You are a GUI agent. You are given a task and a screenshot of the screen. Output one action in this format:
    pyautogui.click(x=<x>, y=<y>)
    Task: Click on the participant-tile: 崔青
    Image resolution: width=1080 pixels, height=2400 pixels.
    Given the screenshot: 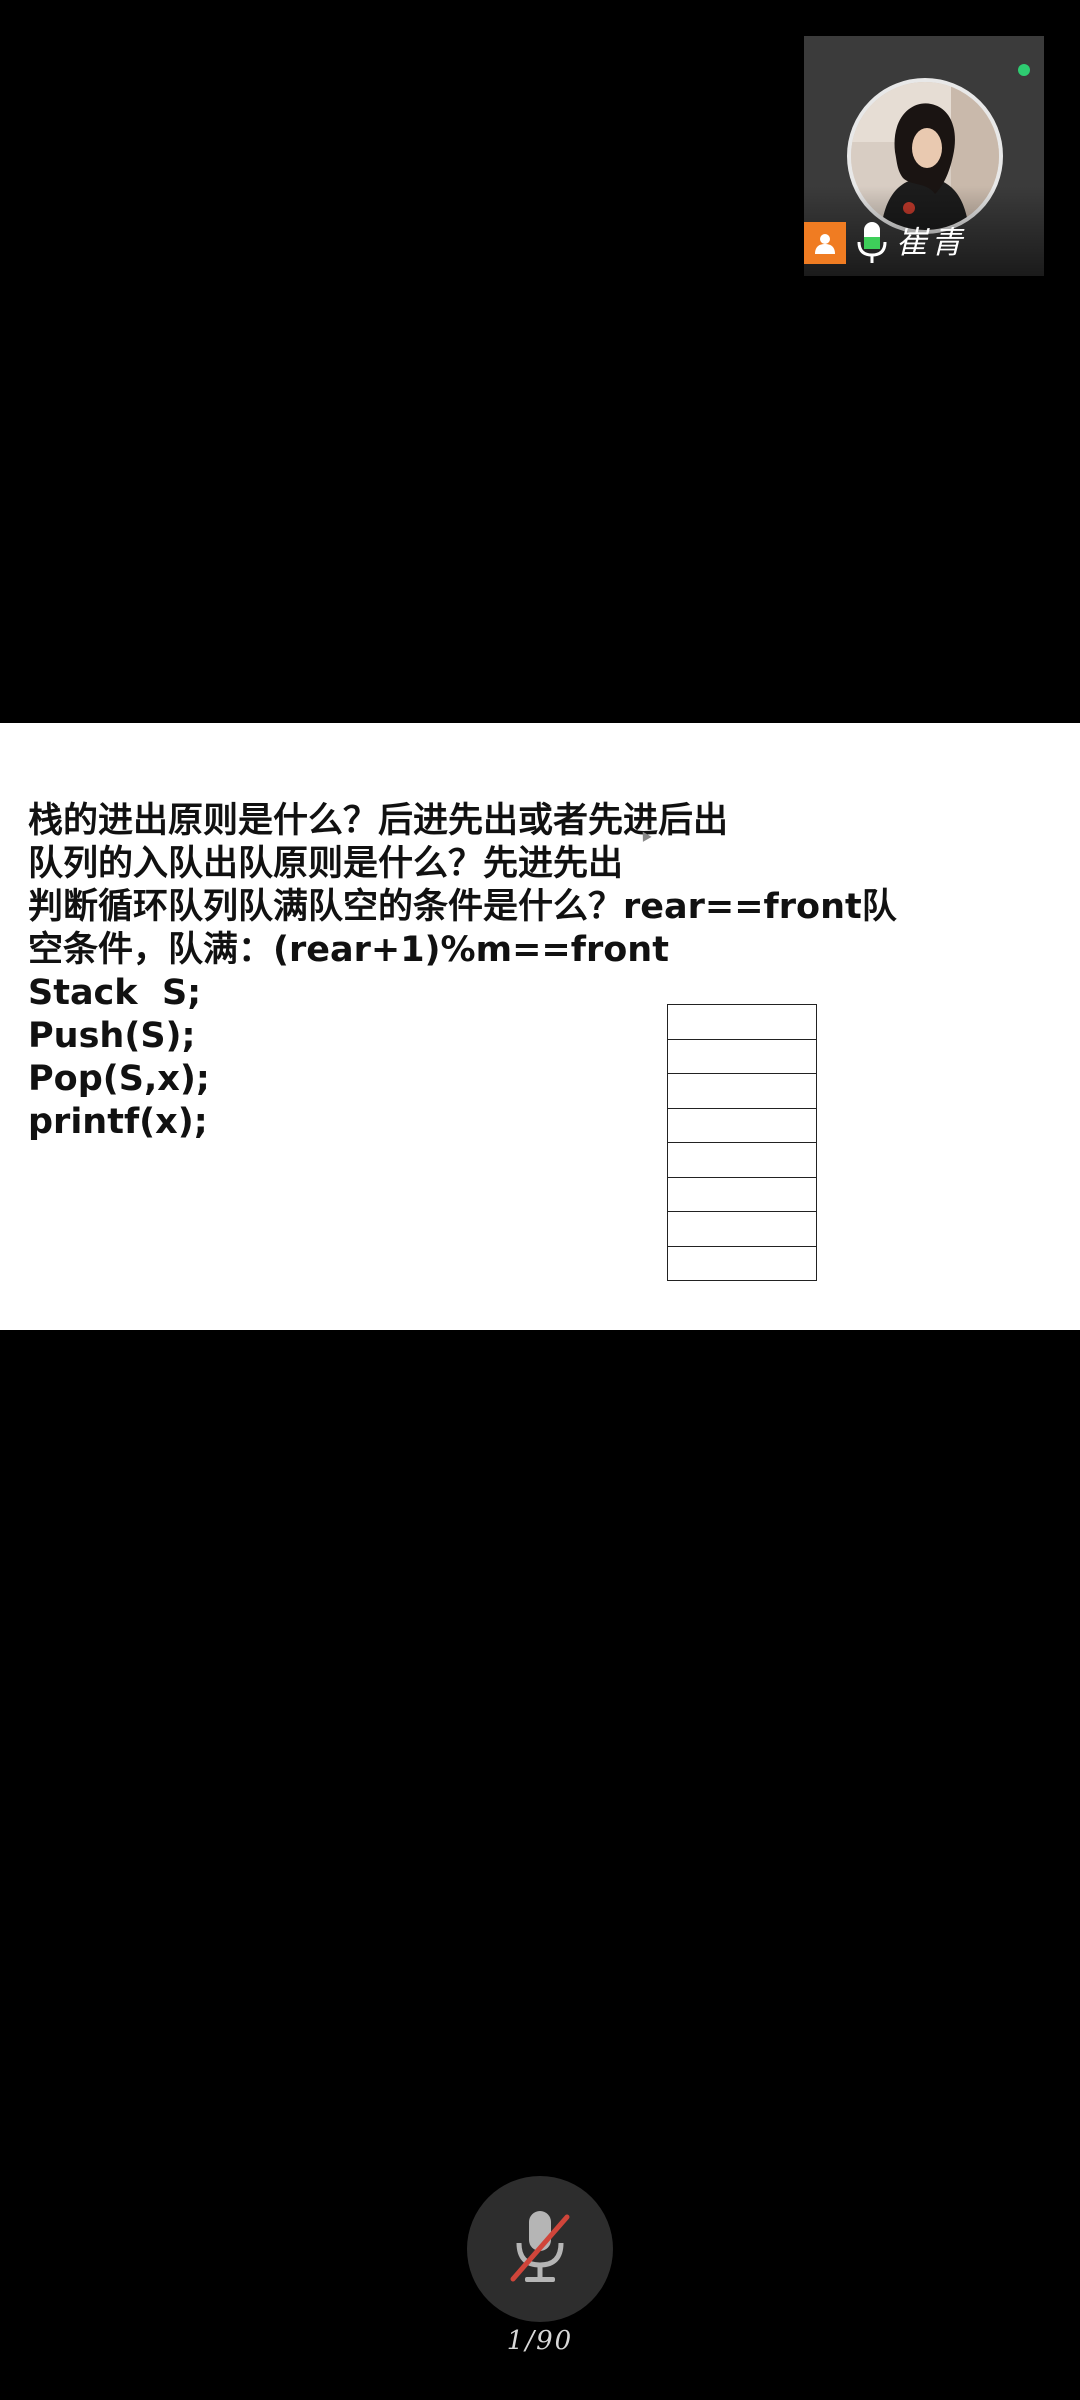 What is the action you would take?
    pyautogui.click(x=924, y=156)
    